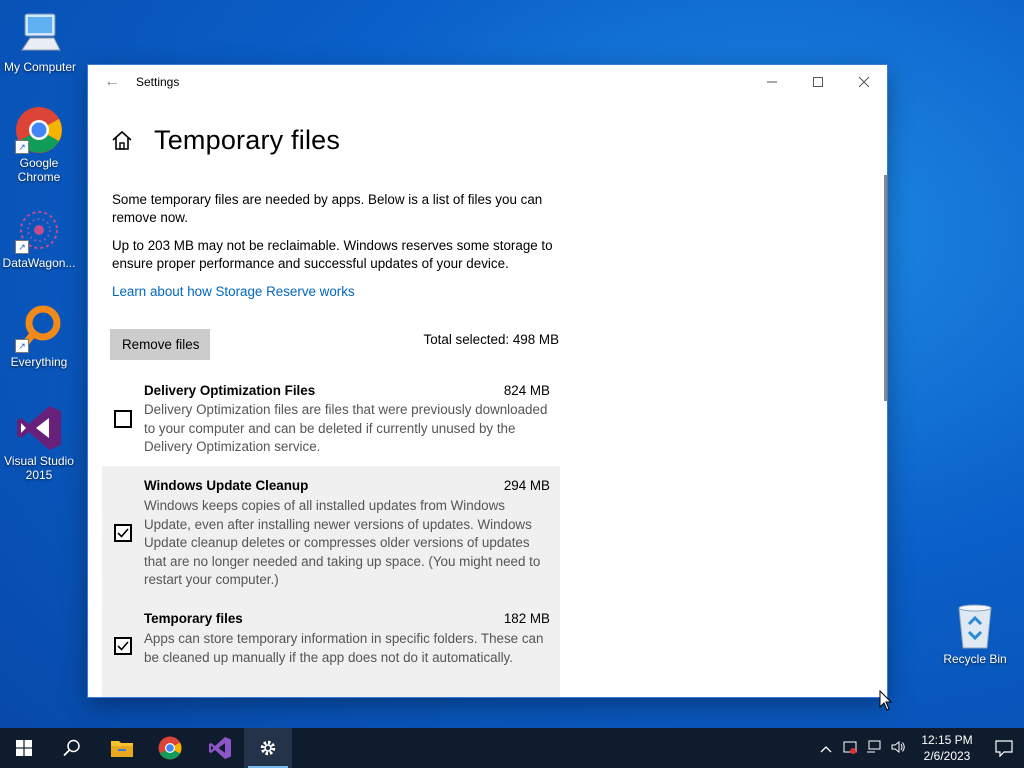 This screenshot has height=768, width=1024. What do you see at coordinates (39, 468) in the screenshot?
I see `desktop-icon-label: Visual Studio 2015` at bounding box center [39, 468].